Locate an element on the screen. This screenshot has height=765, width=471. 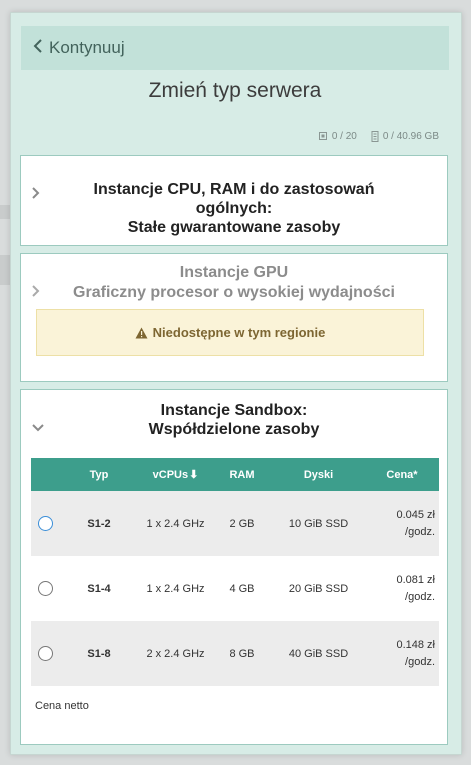
select-header is located at coordinates (45, 474).